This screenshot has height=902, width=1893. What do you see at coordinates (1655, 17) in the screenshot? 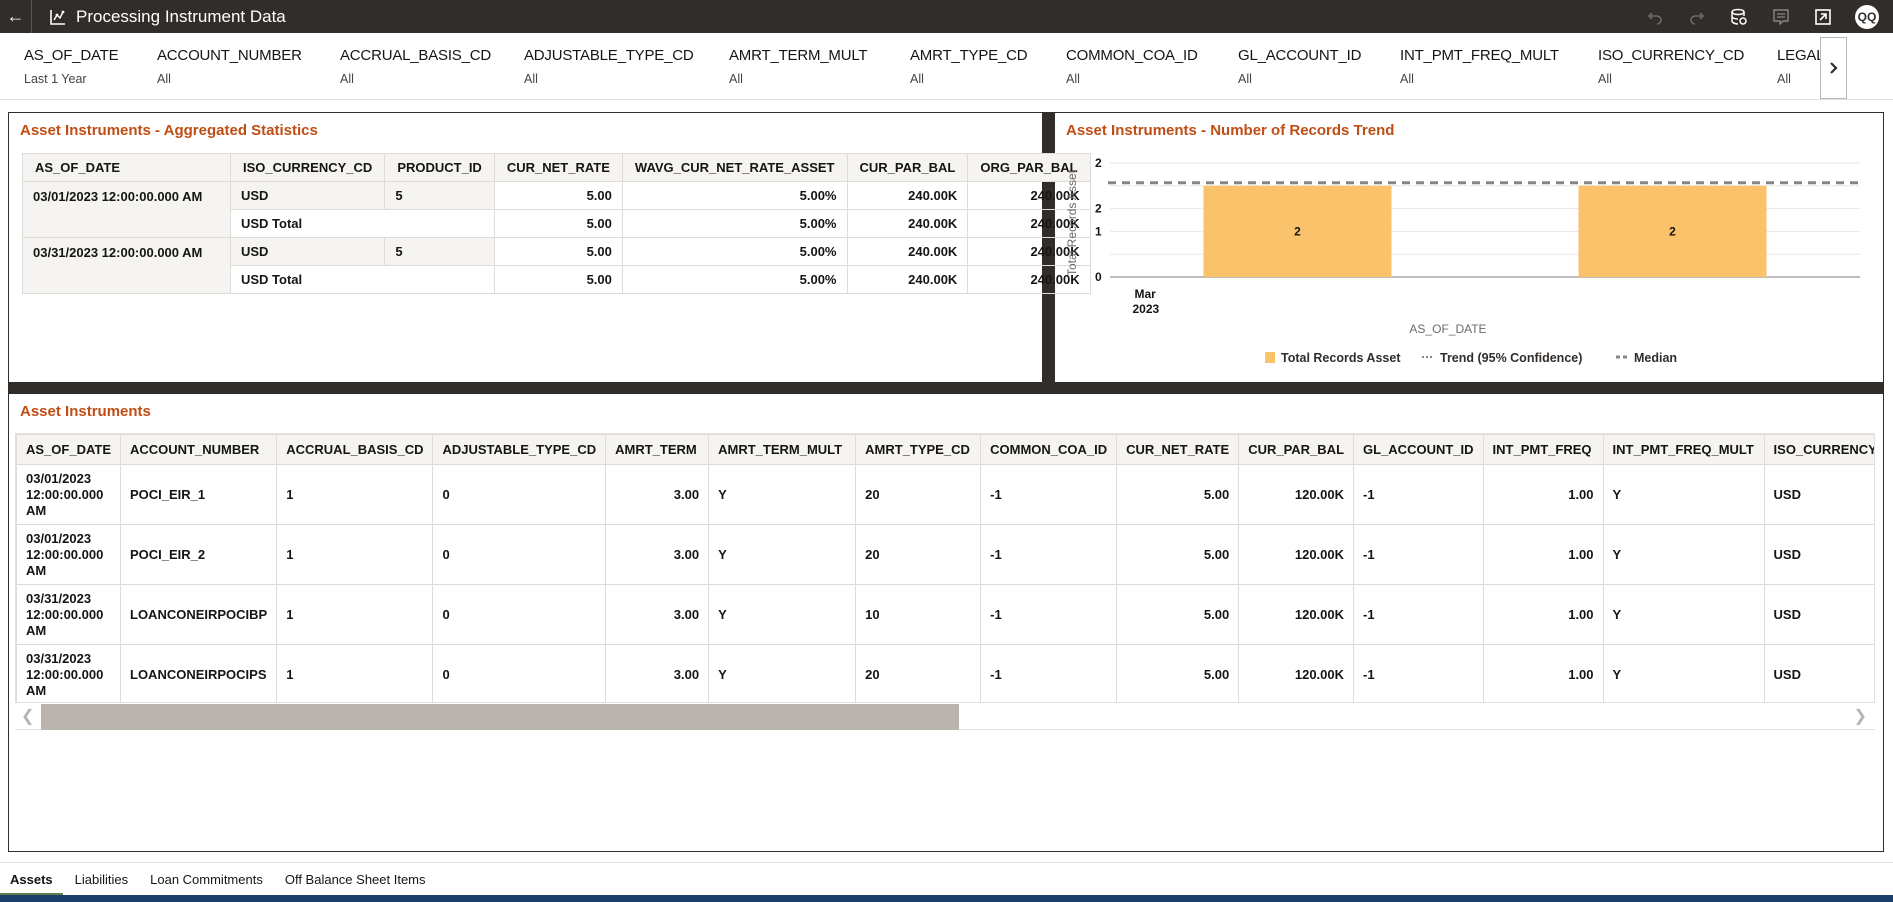
I see `undo-icon` at bounding box center [1655, 17].